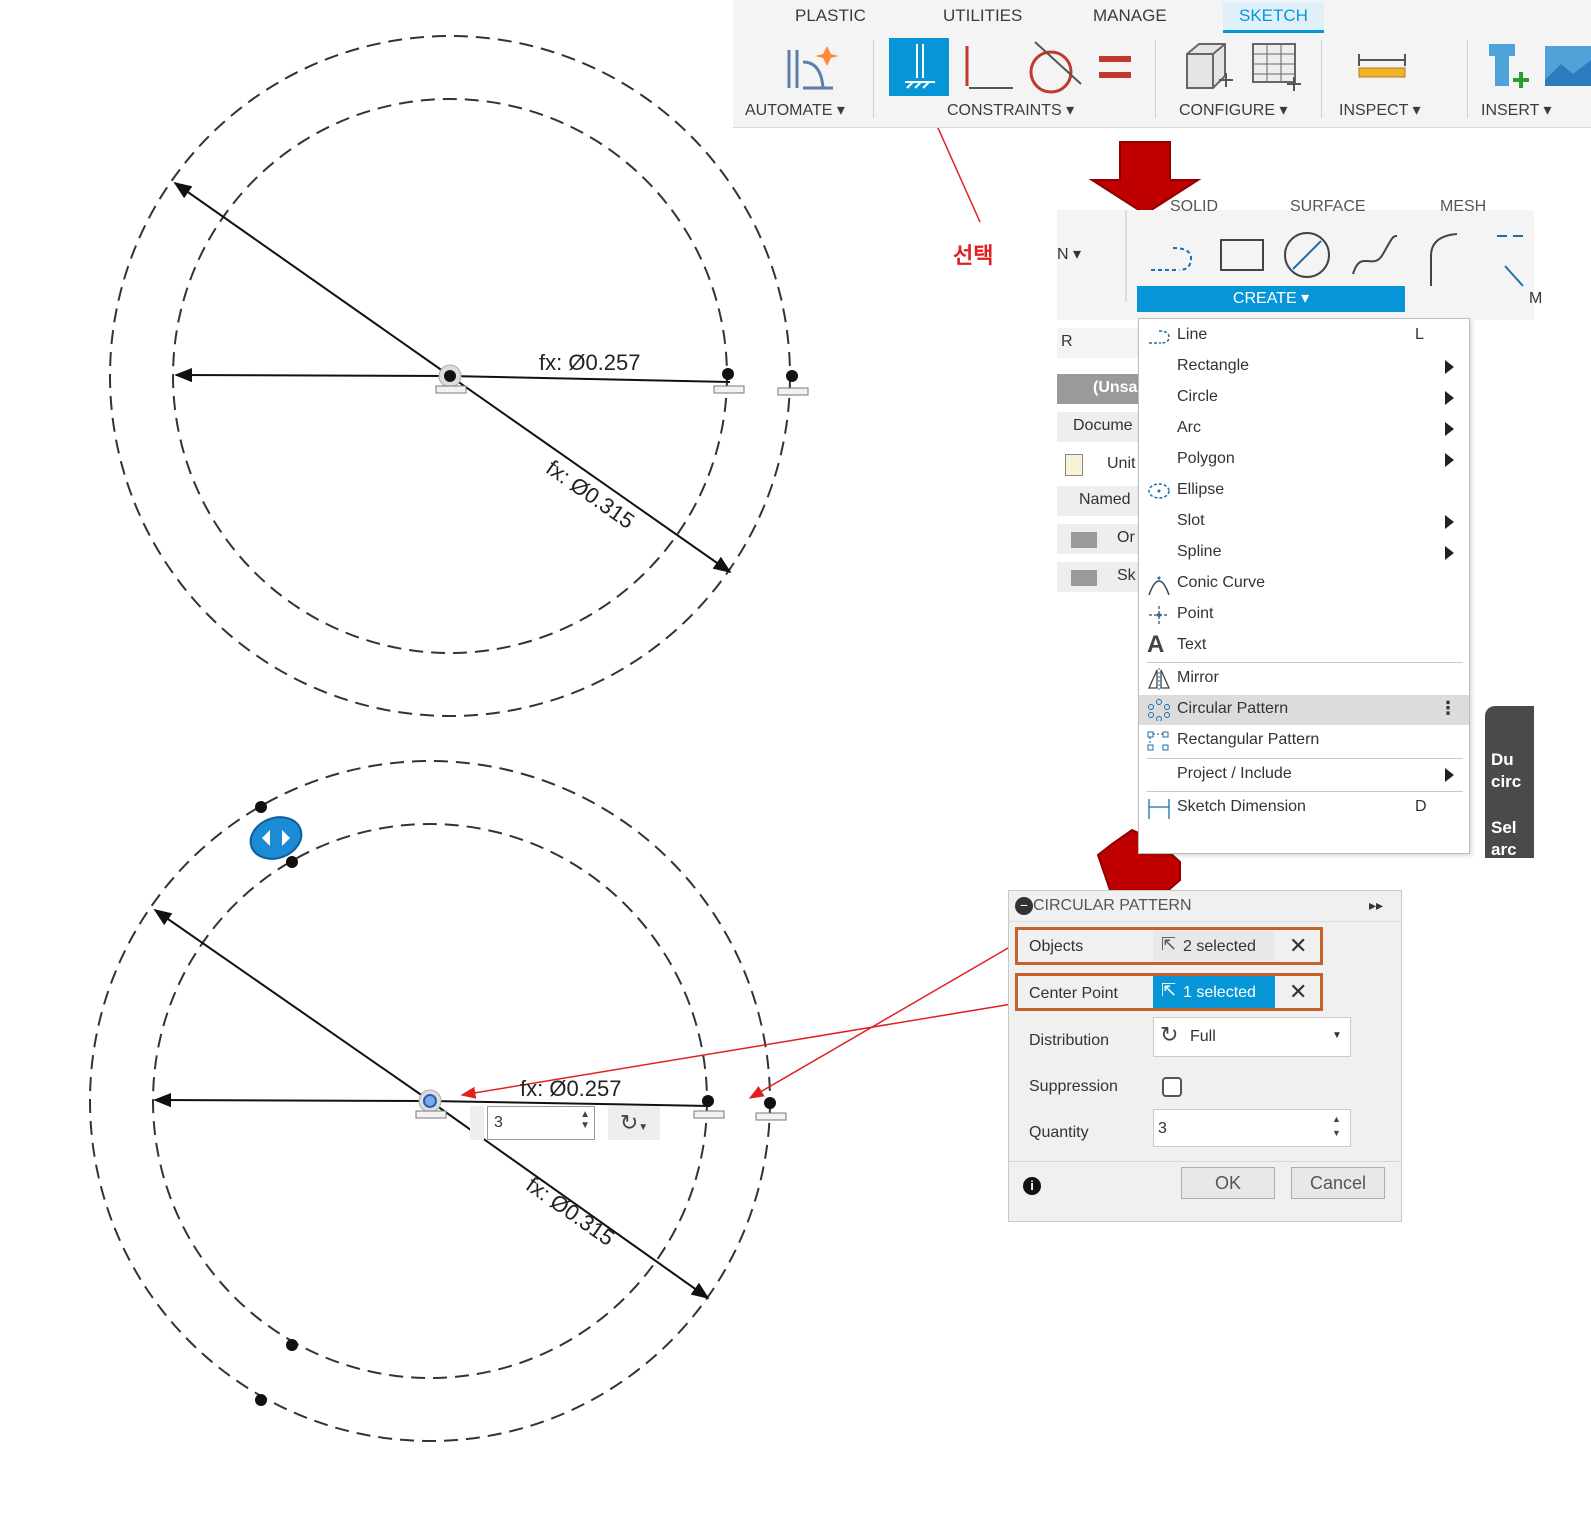 This screenshot has height=1521, width=1591. What do you see at coordinates (1304, 584) in the screenshot?
I see `menu-item-conic-curve: Conic Curve` at bounding box center [1304, 584].